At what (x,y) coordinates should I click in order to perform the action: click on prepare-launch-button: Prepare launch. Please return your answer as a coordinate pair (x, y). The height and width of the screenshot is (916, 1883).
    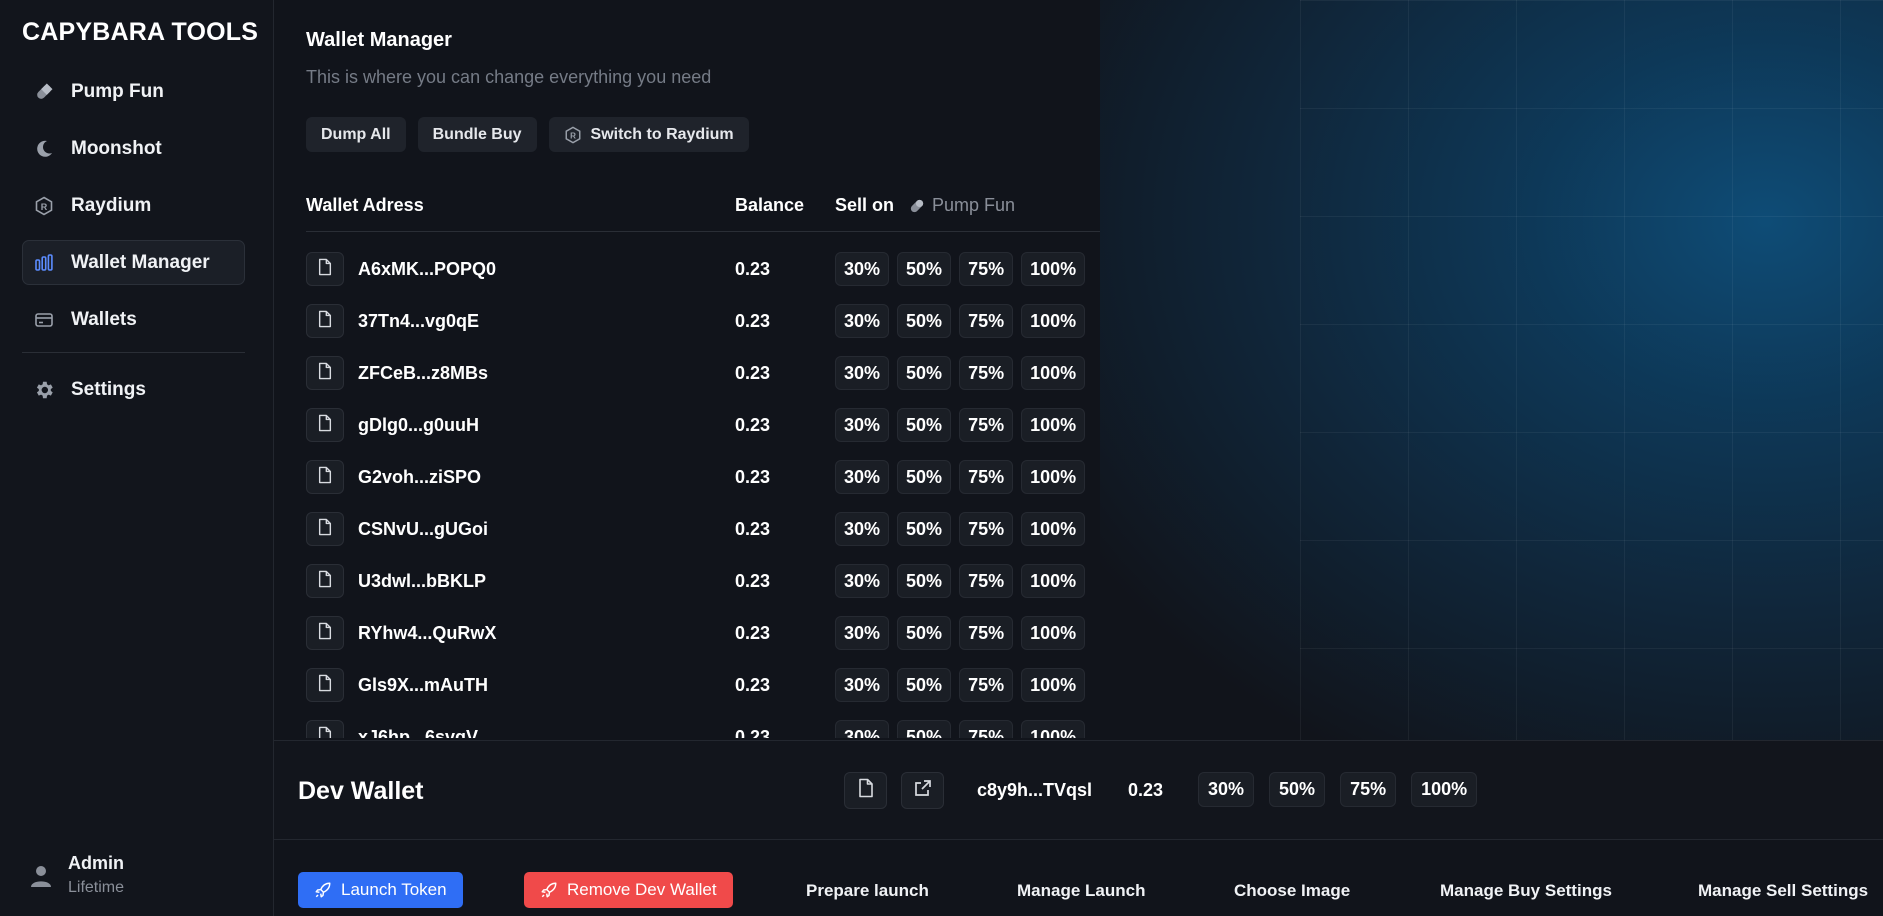
    Looking at the image, I should click on (867, 891).